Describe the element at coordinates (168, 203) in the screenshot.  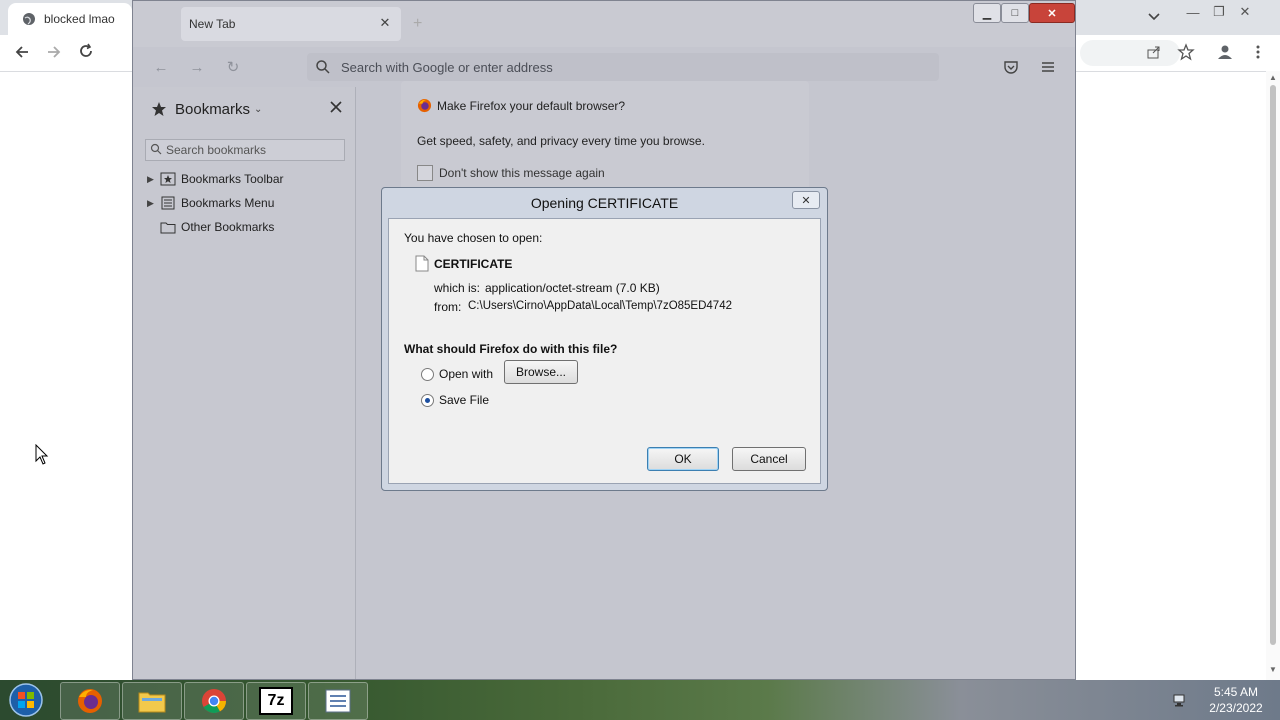
I see `bookmarks-menu-icon` at that location.